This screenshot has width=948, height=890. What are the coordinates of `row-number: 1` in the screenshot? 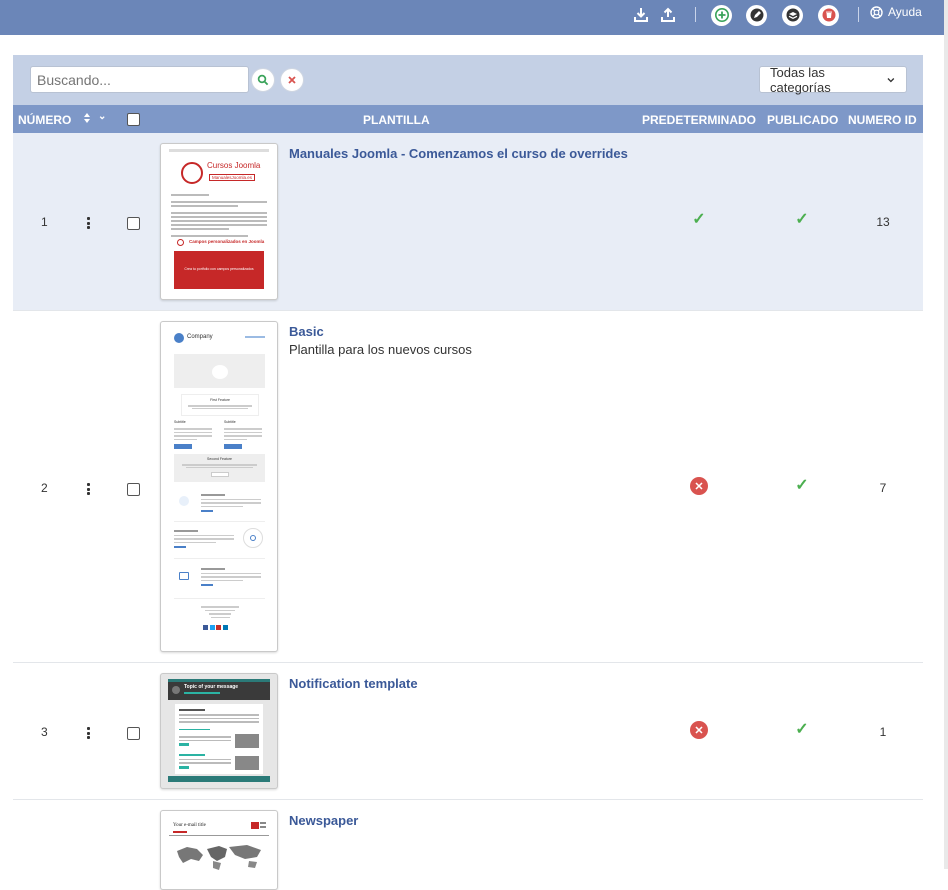 It's located at (44, 222).